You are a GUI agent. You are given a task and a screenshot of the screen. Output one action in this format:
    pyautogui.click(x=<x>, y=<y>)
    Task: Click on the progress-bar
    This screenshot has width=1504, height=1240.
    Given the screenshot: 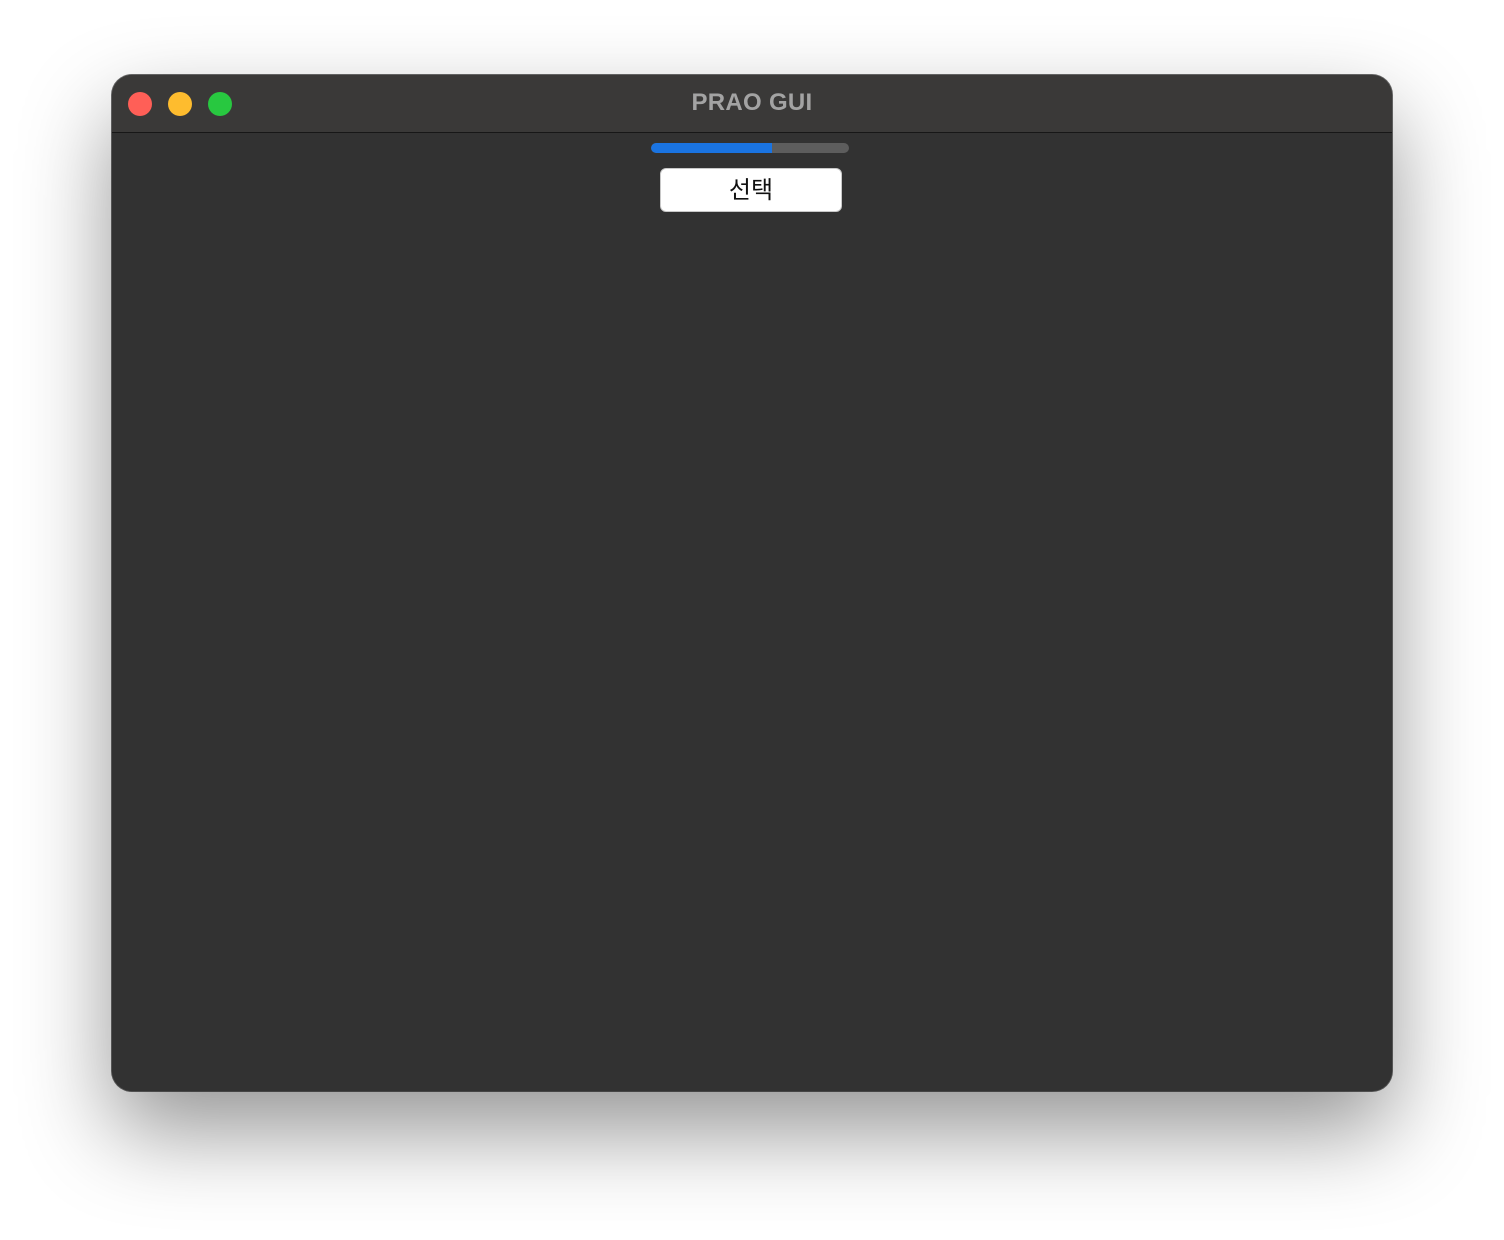 What is the action you would take?
    pyautogui.click(x=750, y=148)
    